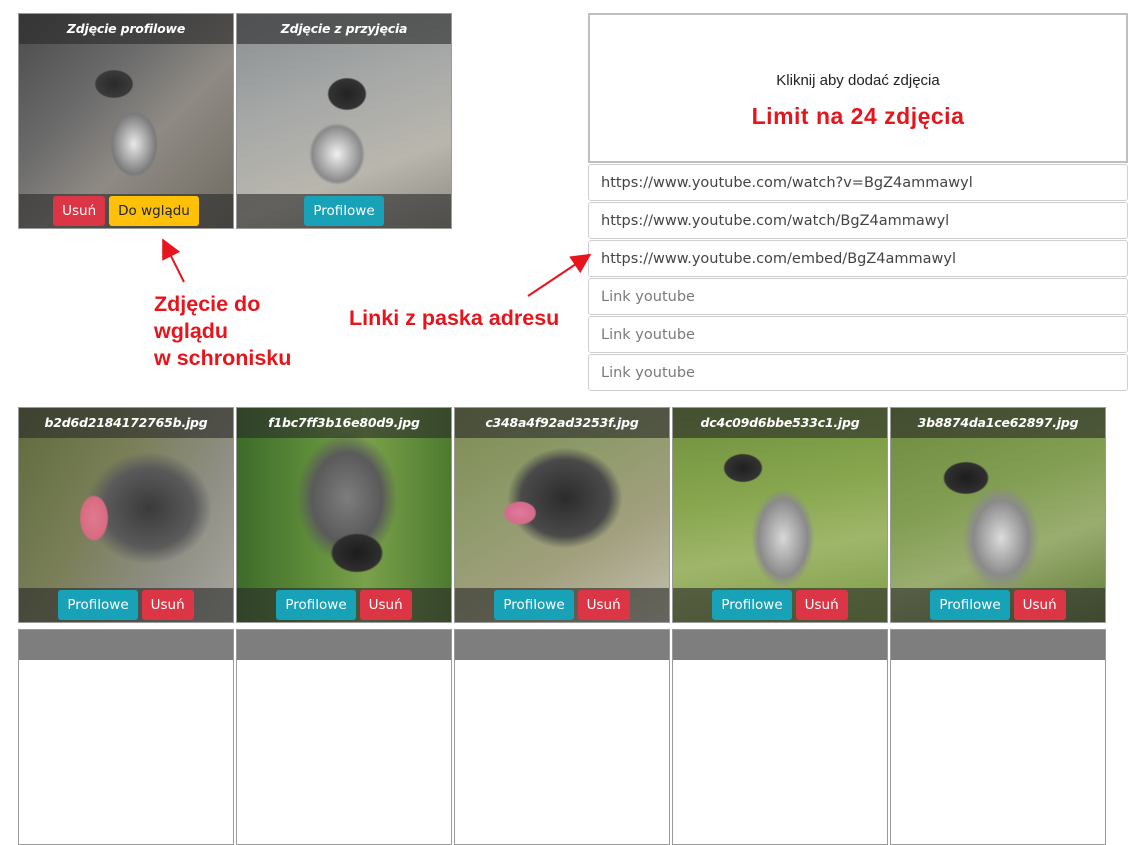 The width and height of the screenshot is (1139, 845). What do you see at coordinates (126, 515) in the screenshot?
I see `gallery-card: b2d6d2184172765b.jpg Profilowe Usuń` at bounding box center [126, 515].